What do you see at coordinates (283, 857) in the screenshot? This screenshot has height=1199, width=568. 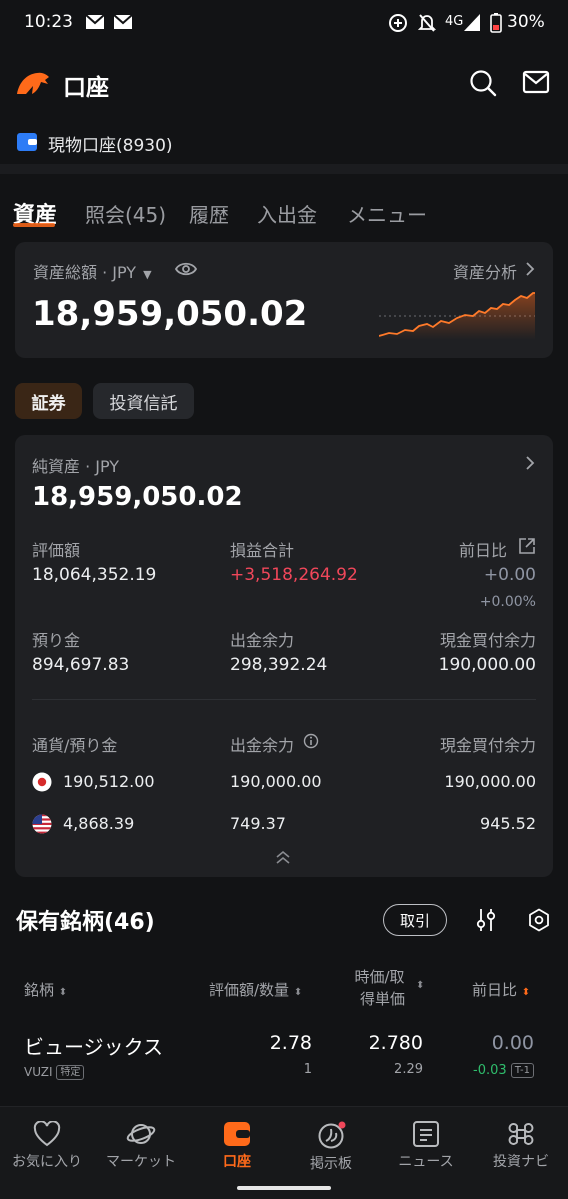 I see `collapse-icon` at bounding box center [283, 857].